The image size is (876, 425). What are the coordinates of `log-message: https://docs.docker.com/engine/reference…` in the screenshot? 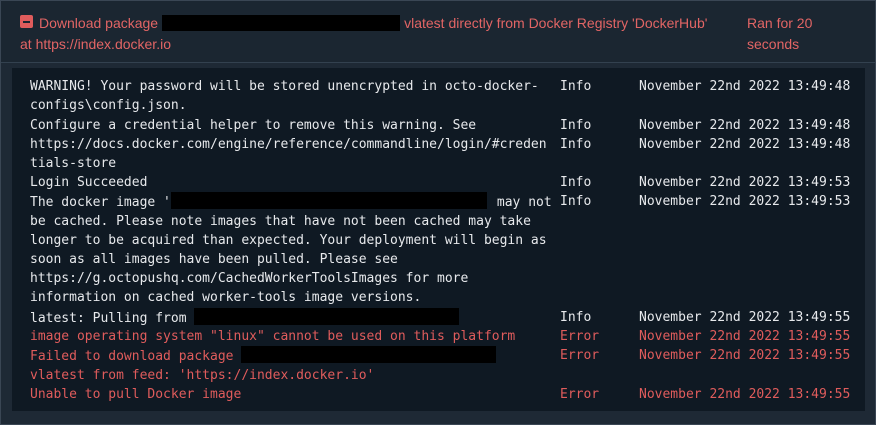 It's located at (288, 154).